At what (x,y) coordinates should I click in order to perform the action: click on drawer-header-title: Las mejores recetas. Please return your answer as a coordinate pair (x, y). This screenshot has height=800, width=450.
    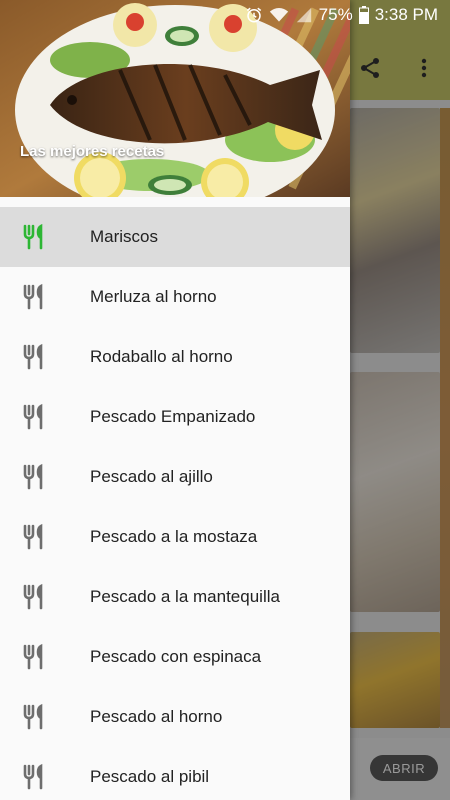
    Looking at the image, I should click on (92, 151).